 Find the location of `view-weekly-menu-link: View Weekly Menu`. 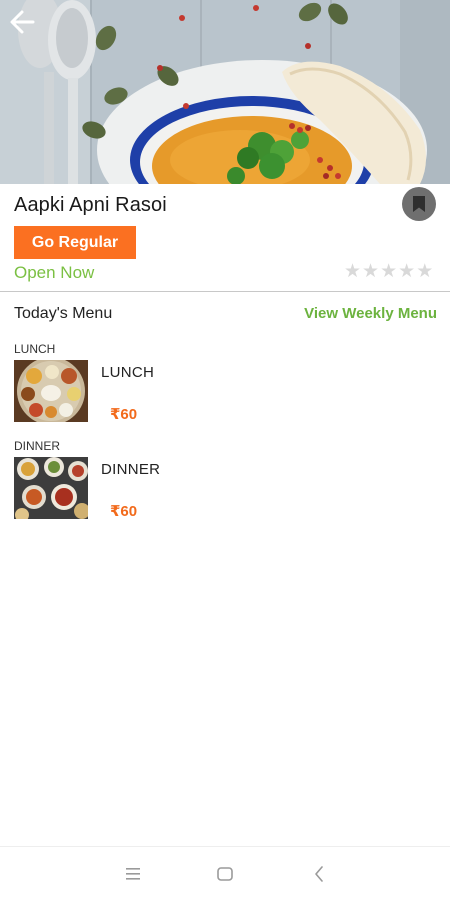

view-weekly-menu-link: View Weekly Menu is located at coordinates (370, 313).